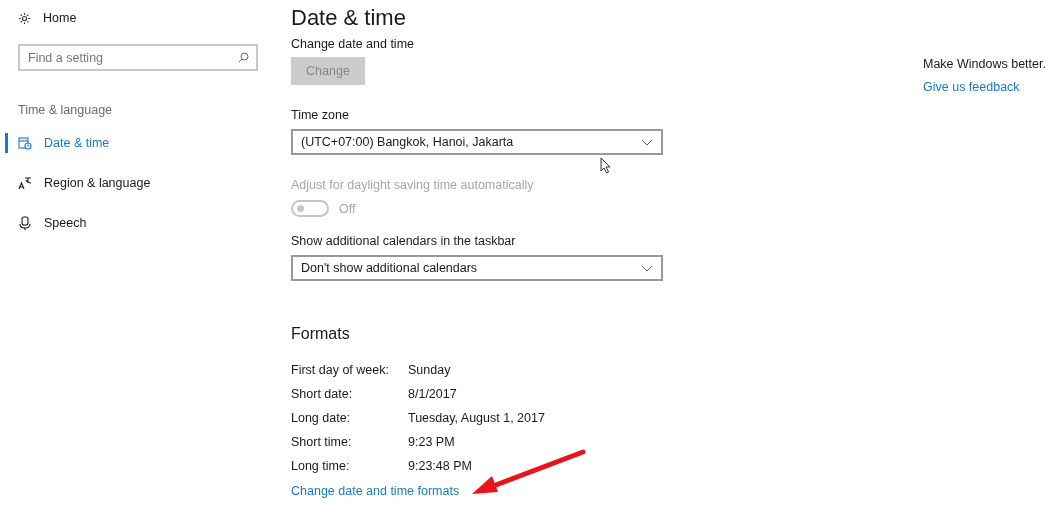 Image resolution: width=1054 pixels, height=514 pixels. Describe the element at coordinates (440, 466) in the screenshot. I see `format-value: 9:23:48 PM` at that location.